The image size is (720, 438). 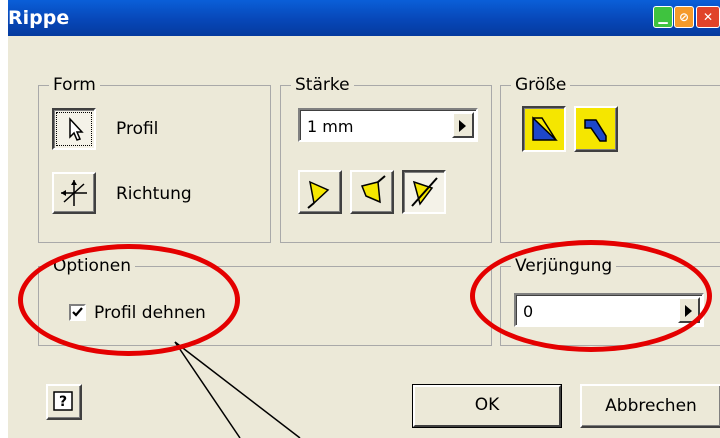 I want to click on form-group-label: Form, so click(x=74, y=85).